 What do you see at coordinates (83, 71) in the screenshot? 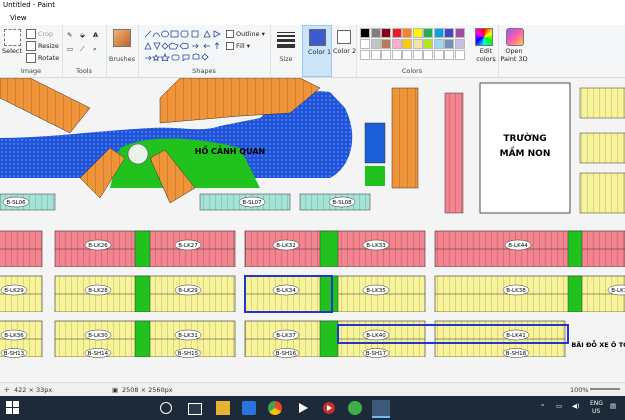
I see `group-tools-label: Tools` at bounding box center [83, 71].